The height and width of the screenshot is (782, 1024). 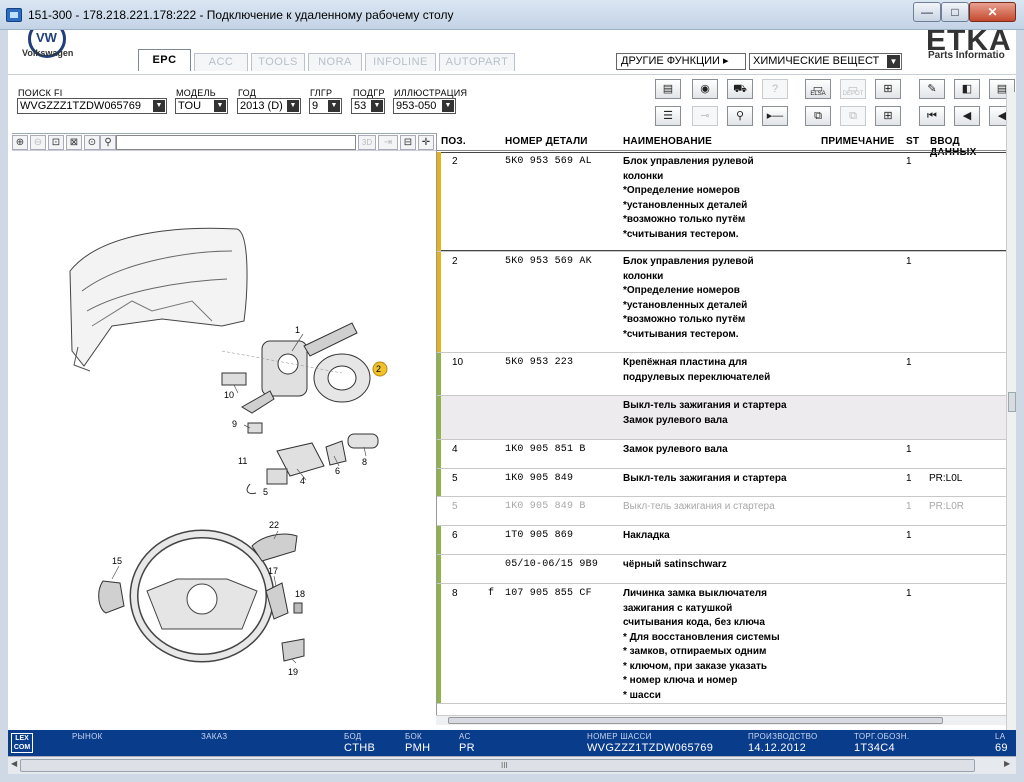 What do you see at coordinates (236, 142) in the screenshot?
I see `illustration-search-input` at bounding box center [236, 142].